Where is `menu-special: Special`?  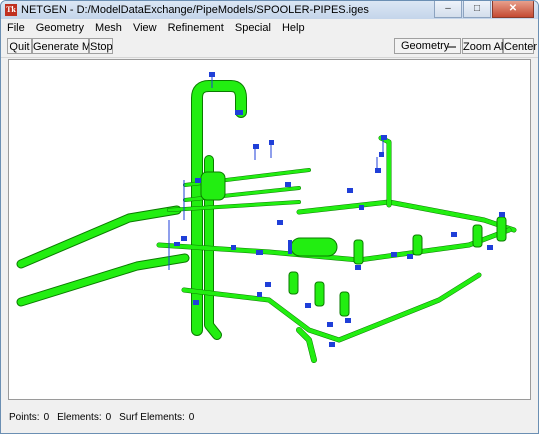 menu-special: Special is located at coordinates (252, 28).